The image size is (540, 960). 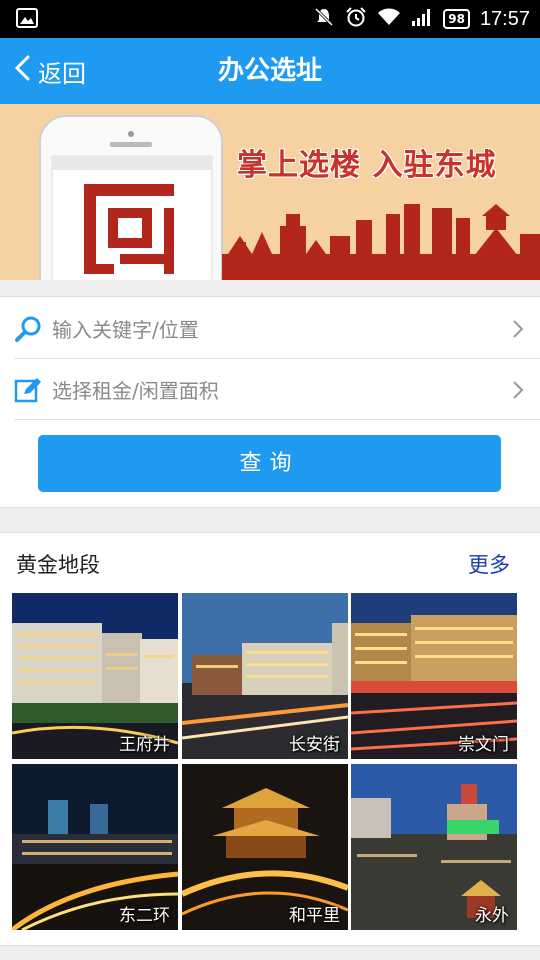 What do you see at coordinates (314, 745) in the screenshot?
I see `tile-label: 长安街` at bounding box center [314, 745].